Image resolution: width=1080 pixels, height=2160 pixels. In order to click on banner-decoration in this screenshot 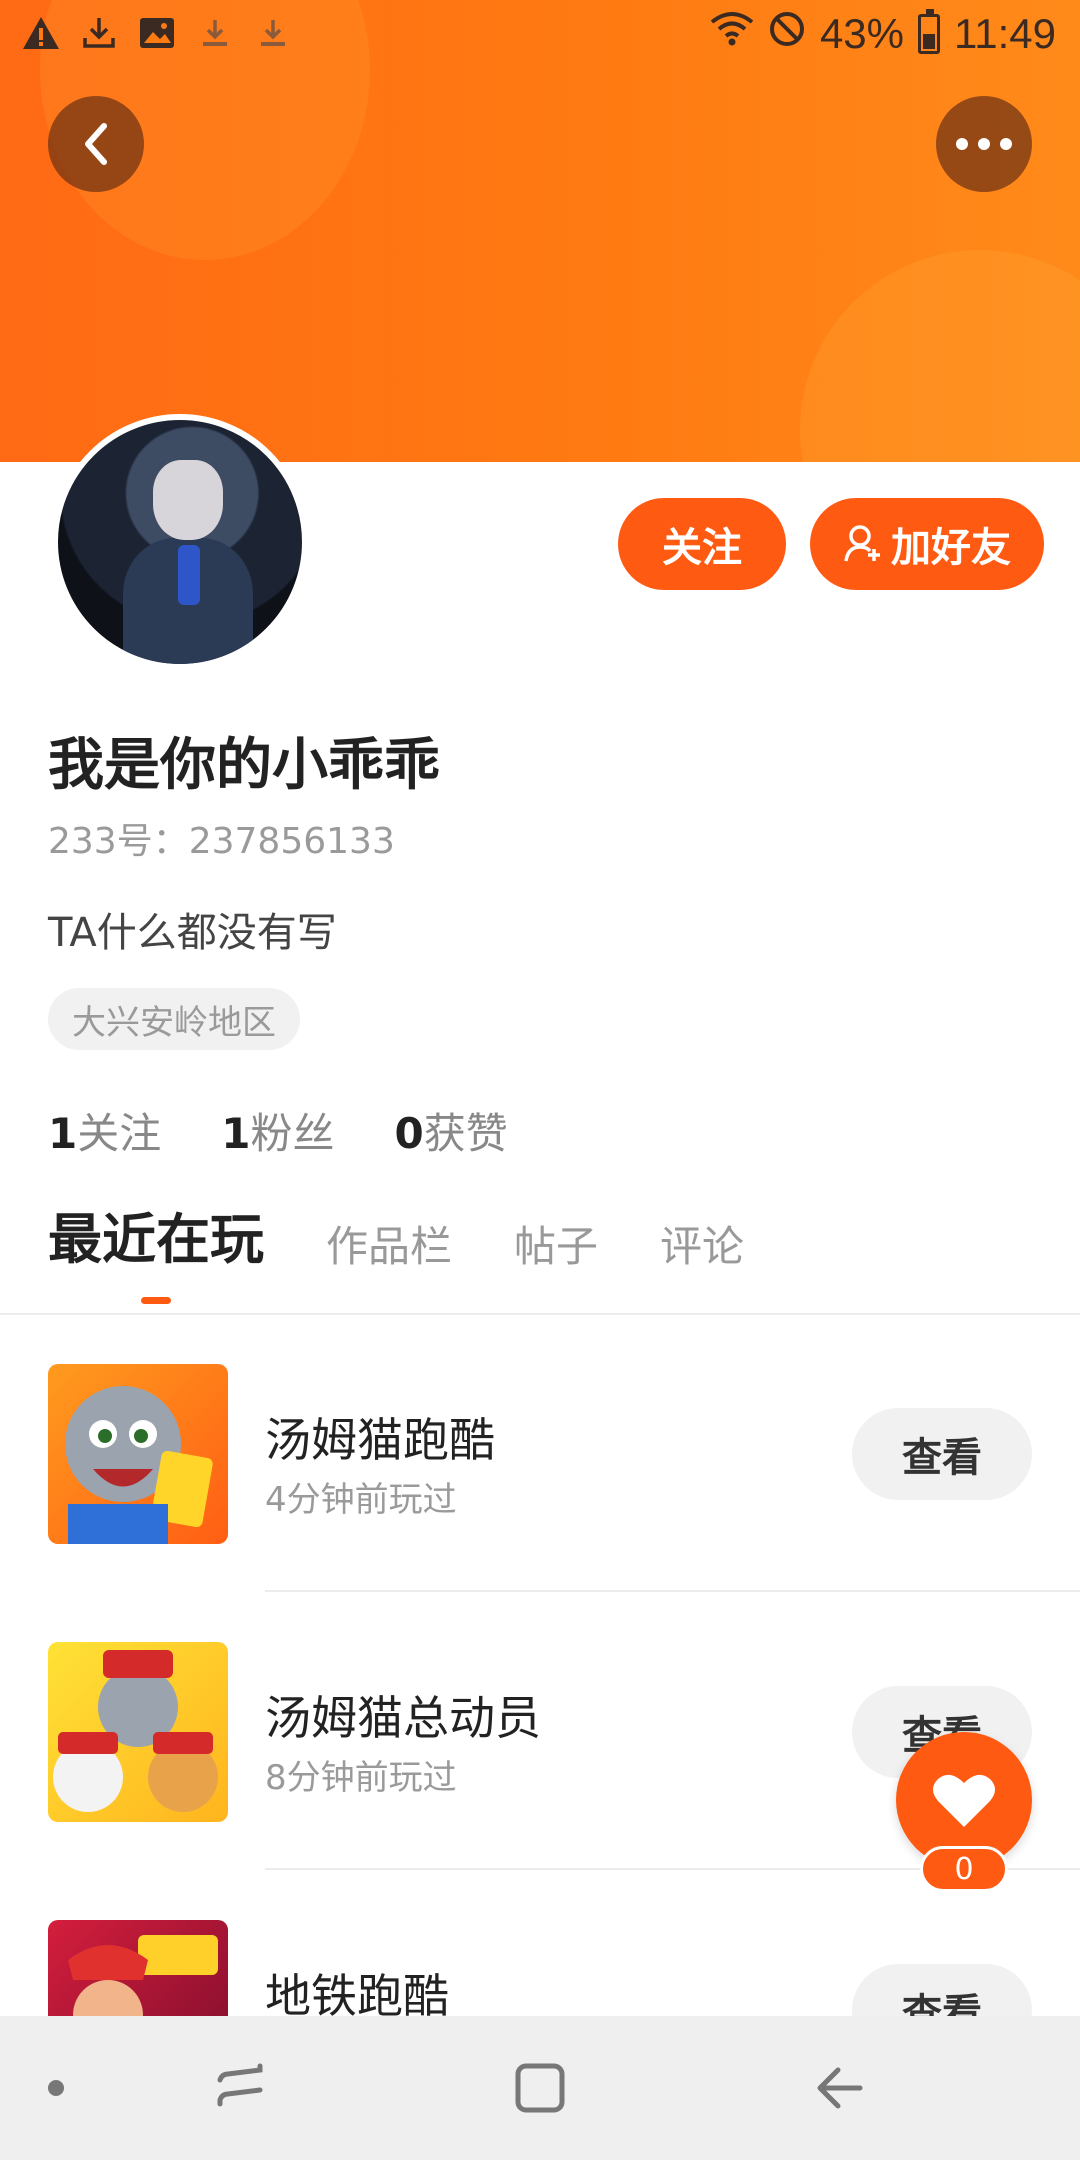, I will do `click(940, 356)`.